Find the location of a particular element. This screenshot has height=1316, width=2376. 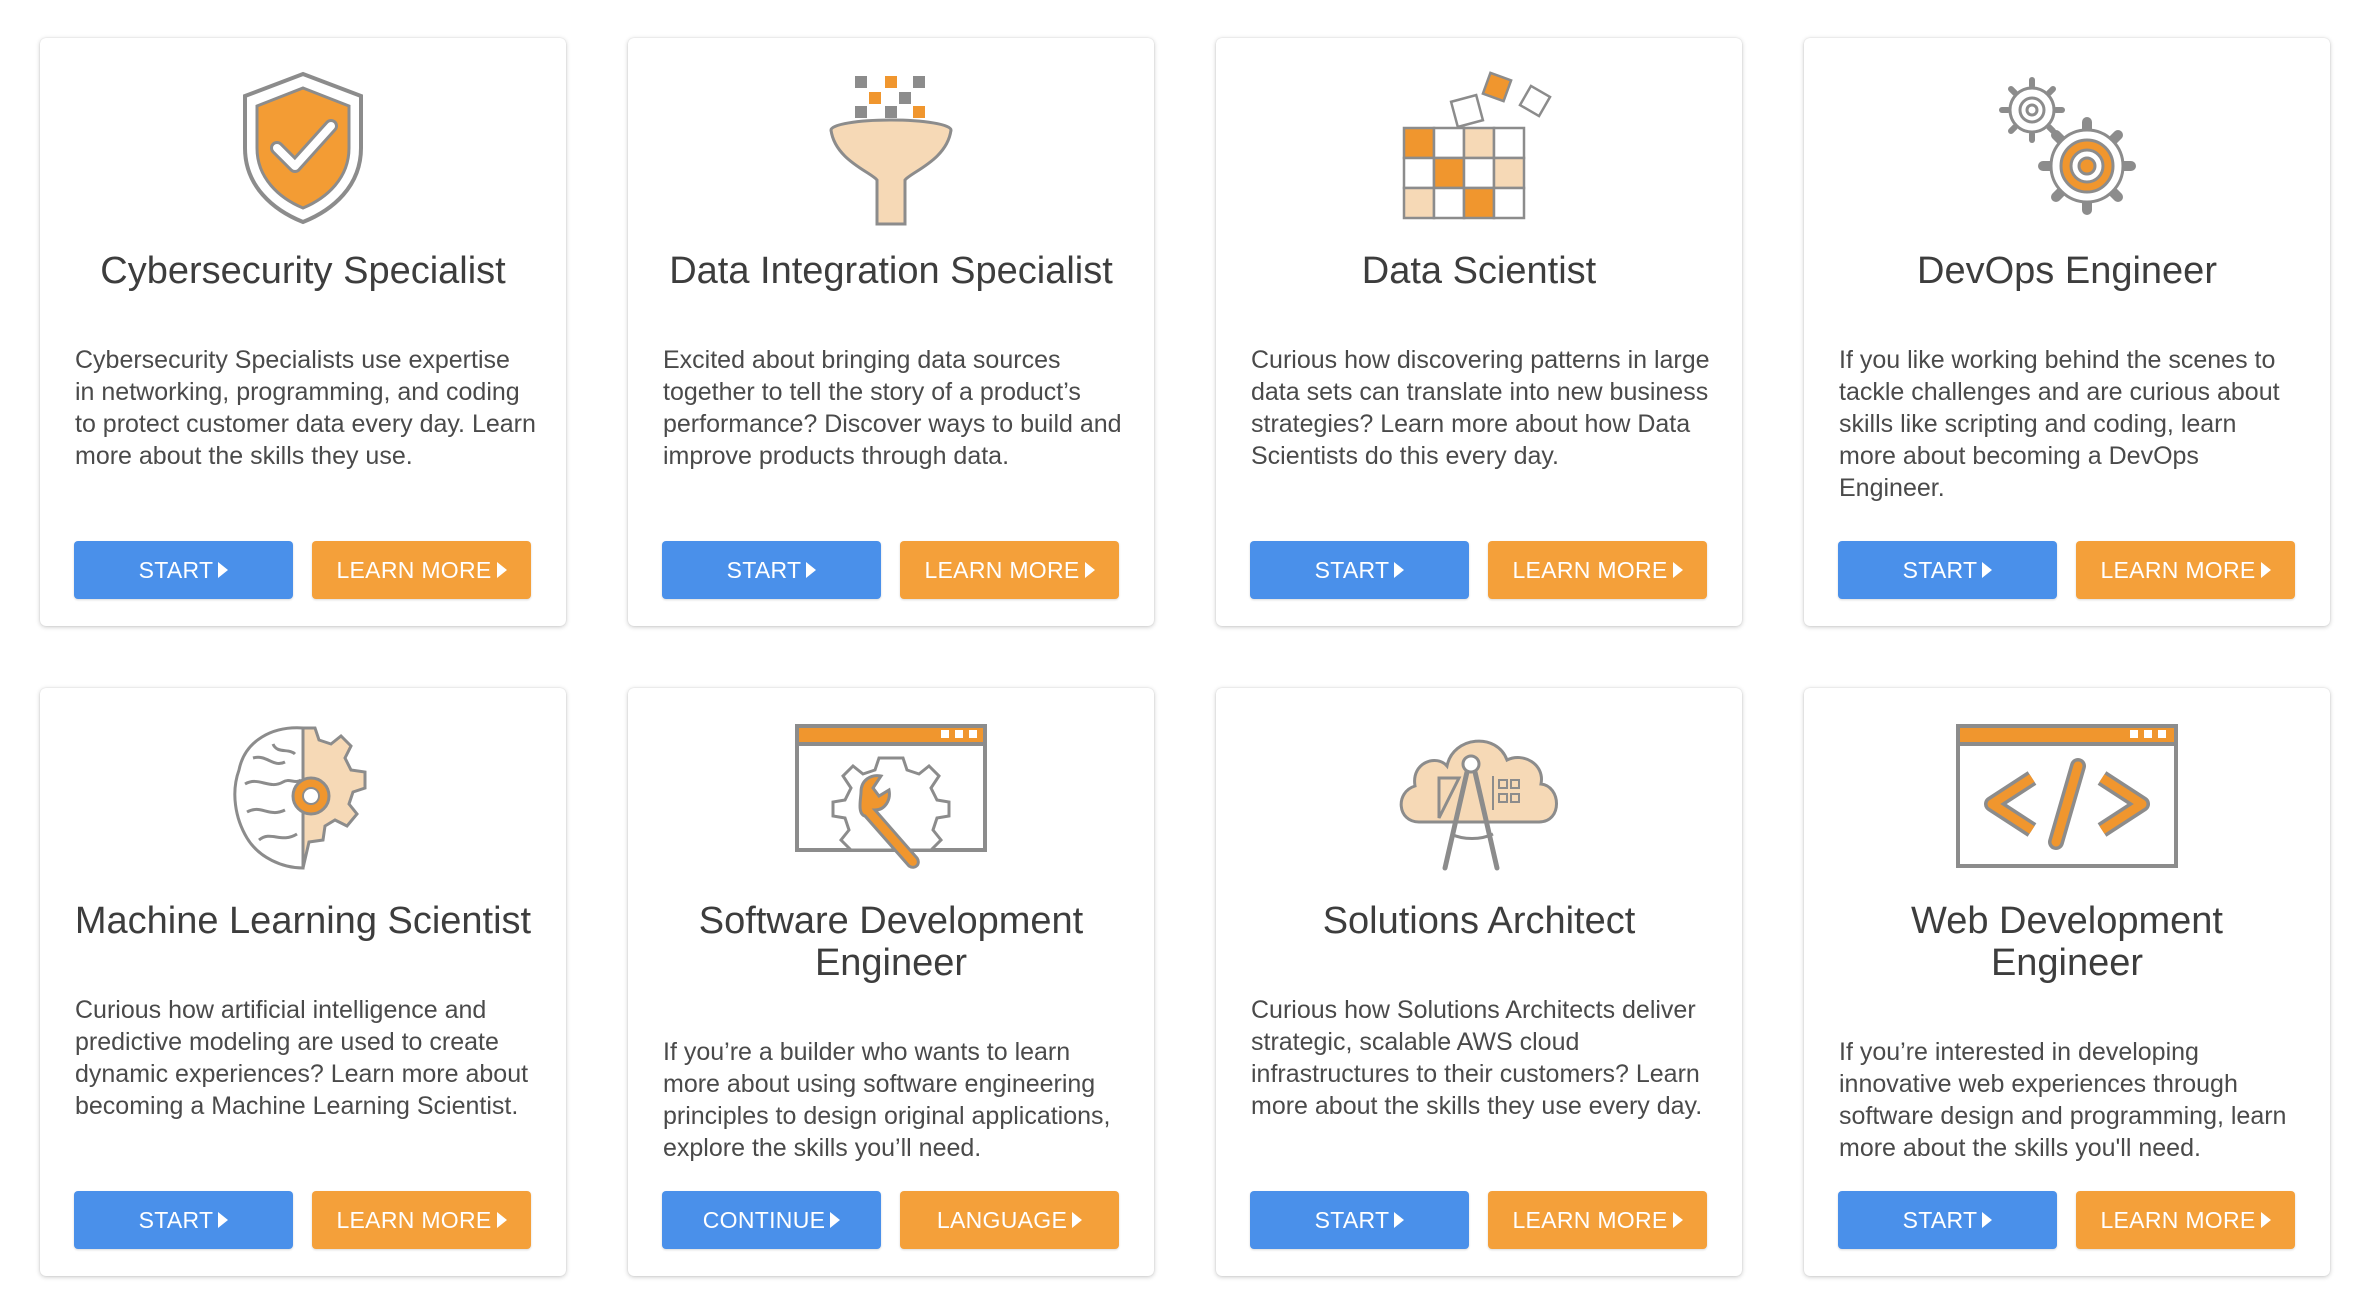

card-title: Software Development Engineer is located at coordinates (891, 942).